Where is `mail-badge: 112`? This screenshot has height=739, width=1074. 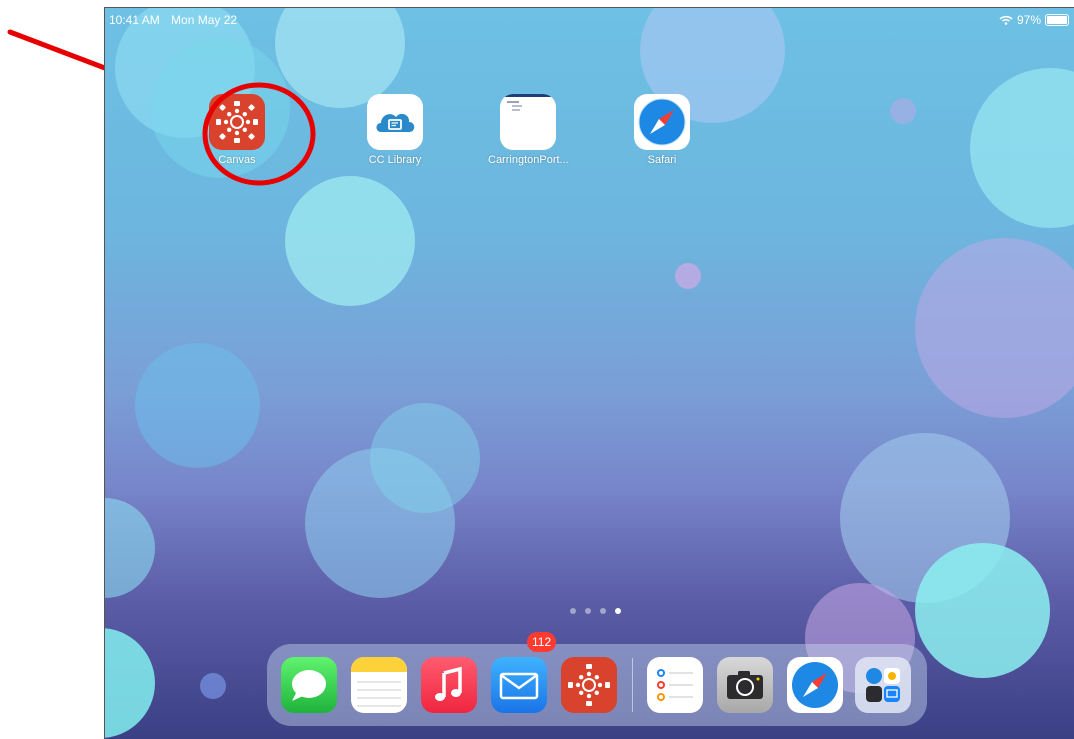
mail-badge: 112 is located at coordinates (542, 642).